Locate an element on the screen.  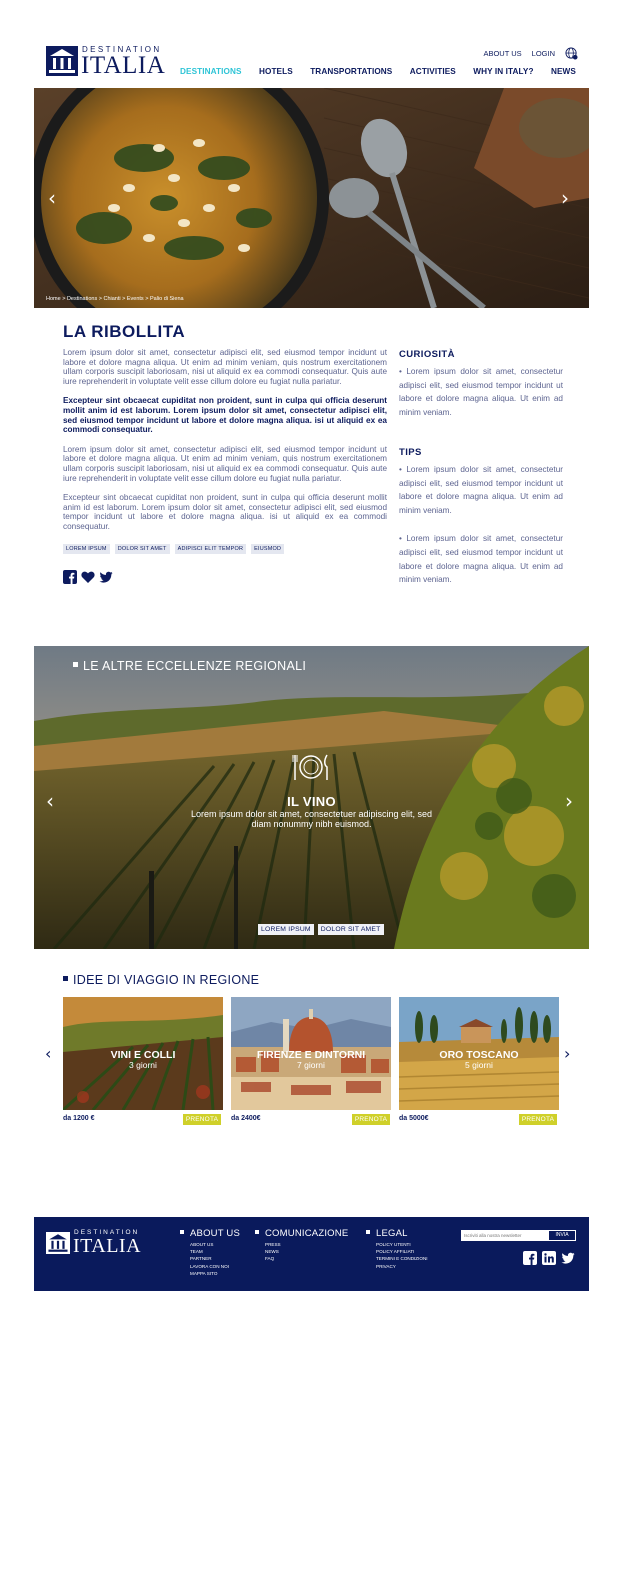
newsletter-form: Iscriviti alla nostra newsletter INVIA is located at coordinates (518, 1235).